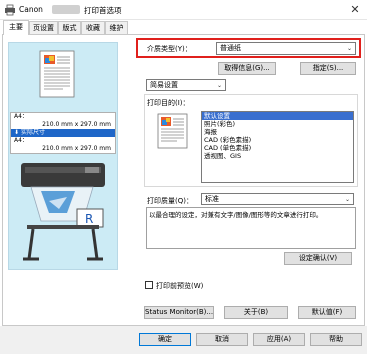 The image size is (367, 354). I want to click on list-item: 照片(彩色), so click(277, 124).